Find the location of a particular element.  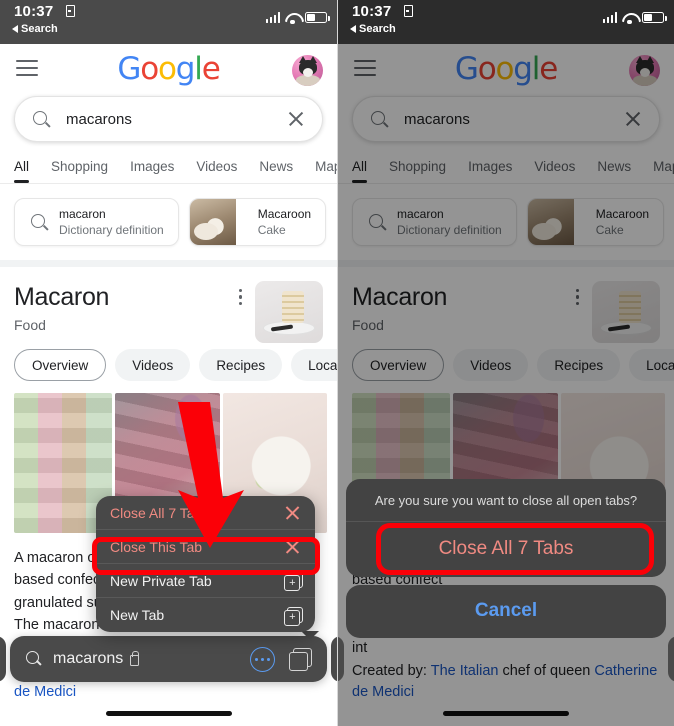

logo-letter-g2: g is located at coordinates (185, 69).